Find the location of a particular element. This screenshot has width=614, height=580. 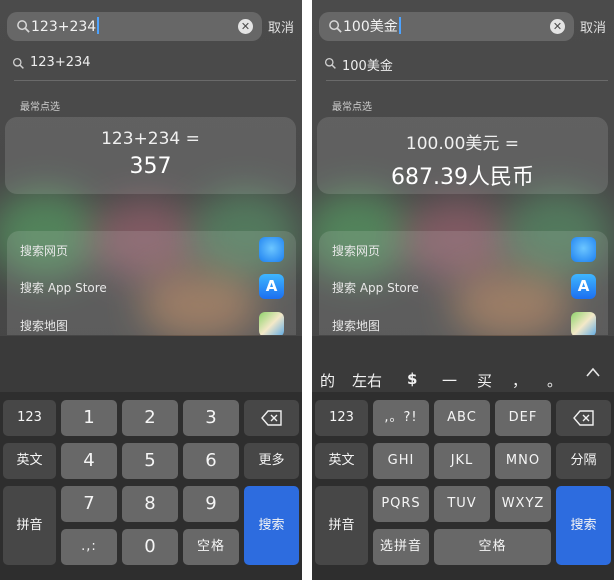

key-4: 4 is located at coordinates (89, 461).